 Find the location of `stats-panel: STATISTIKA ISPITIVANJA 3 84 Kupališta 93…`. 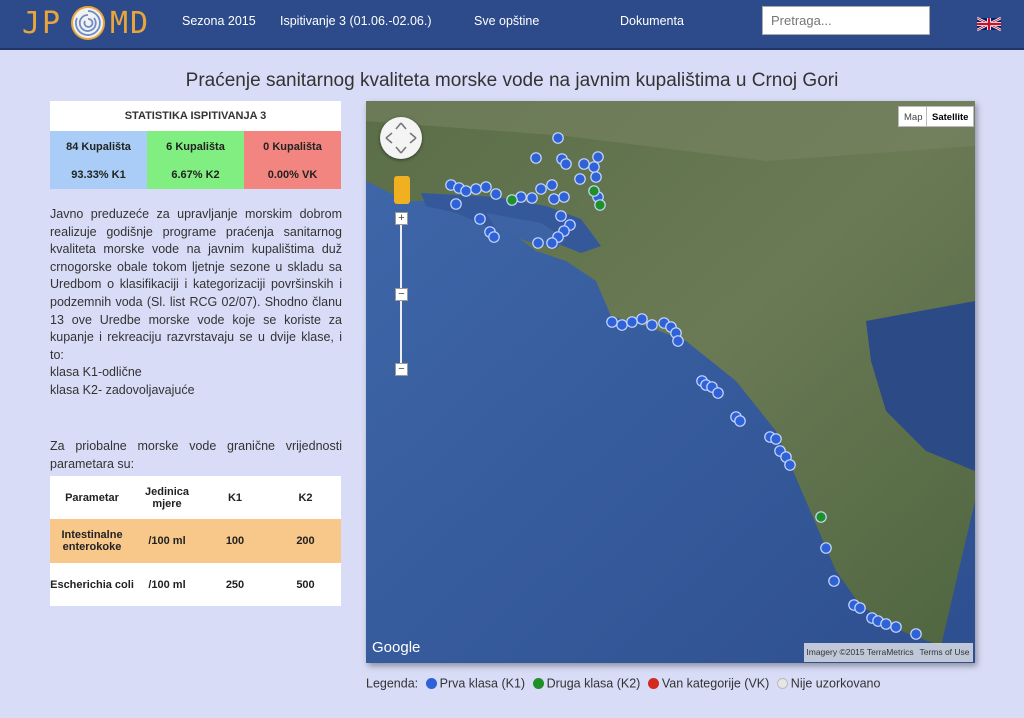

stats-panel: STATISTIKA ISPITIVANJA 3 84 Kupališta 93… is located at coordinates (195, 145).